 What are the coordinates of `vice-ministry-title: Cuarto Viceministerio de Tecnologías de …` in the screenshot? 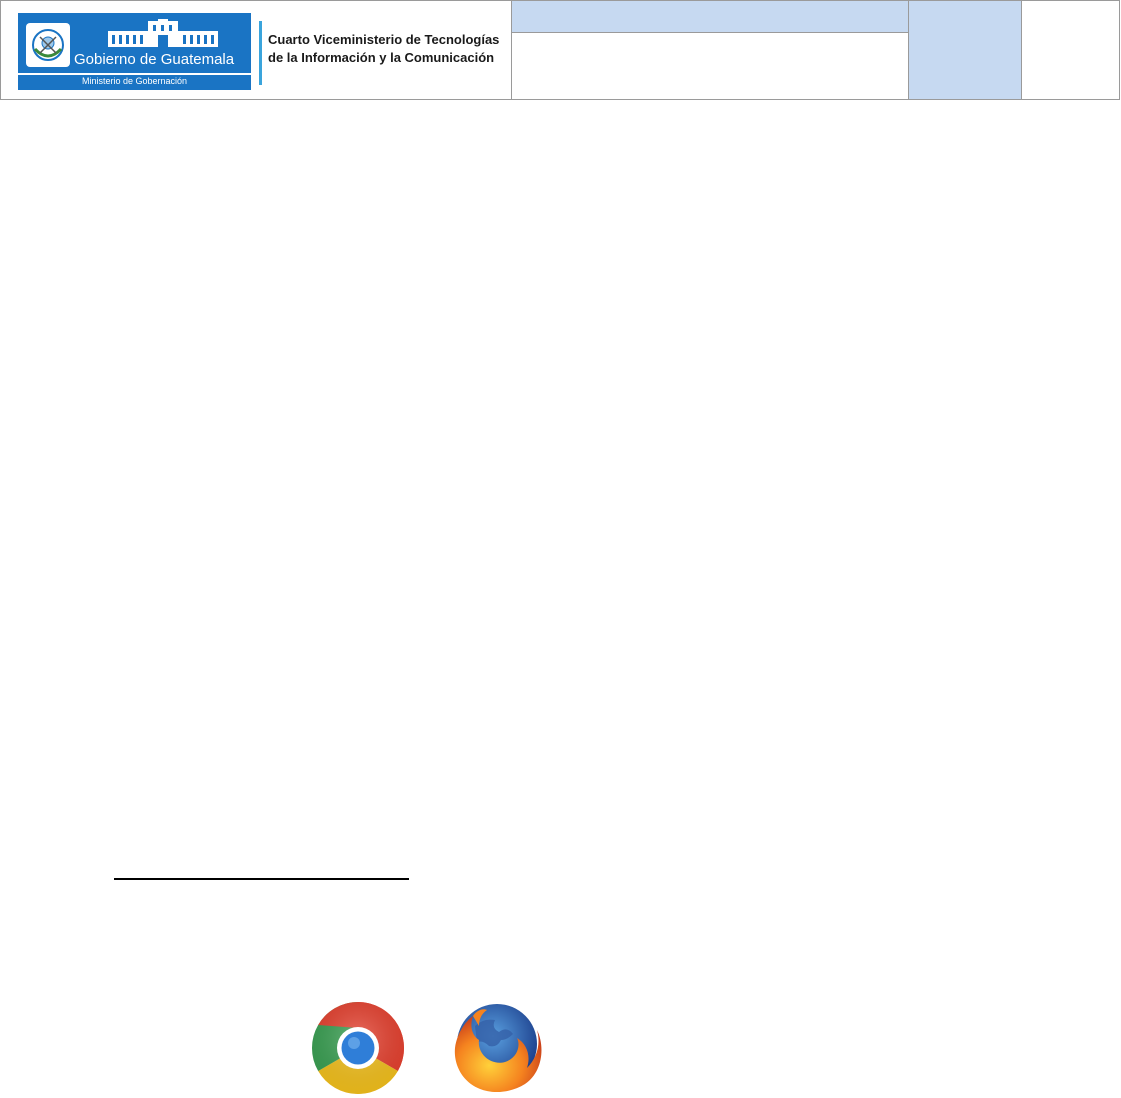 It's located at (383, 49).